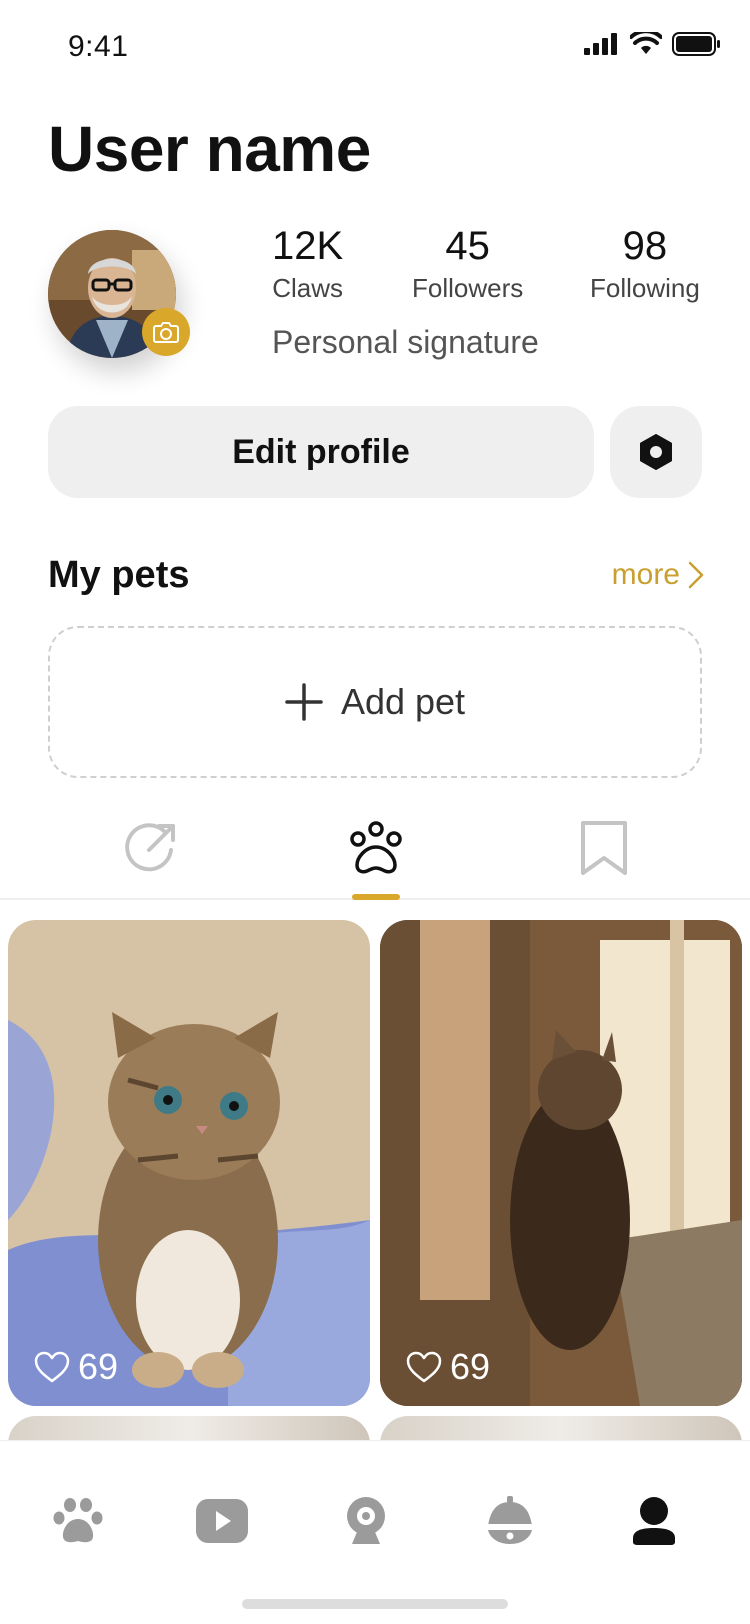  Describe the element at coordinates (376, 897) in the screenshot. I see `active-tab-indicator` at that location.